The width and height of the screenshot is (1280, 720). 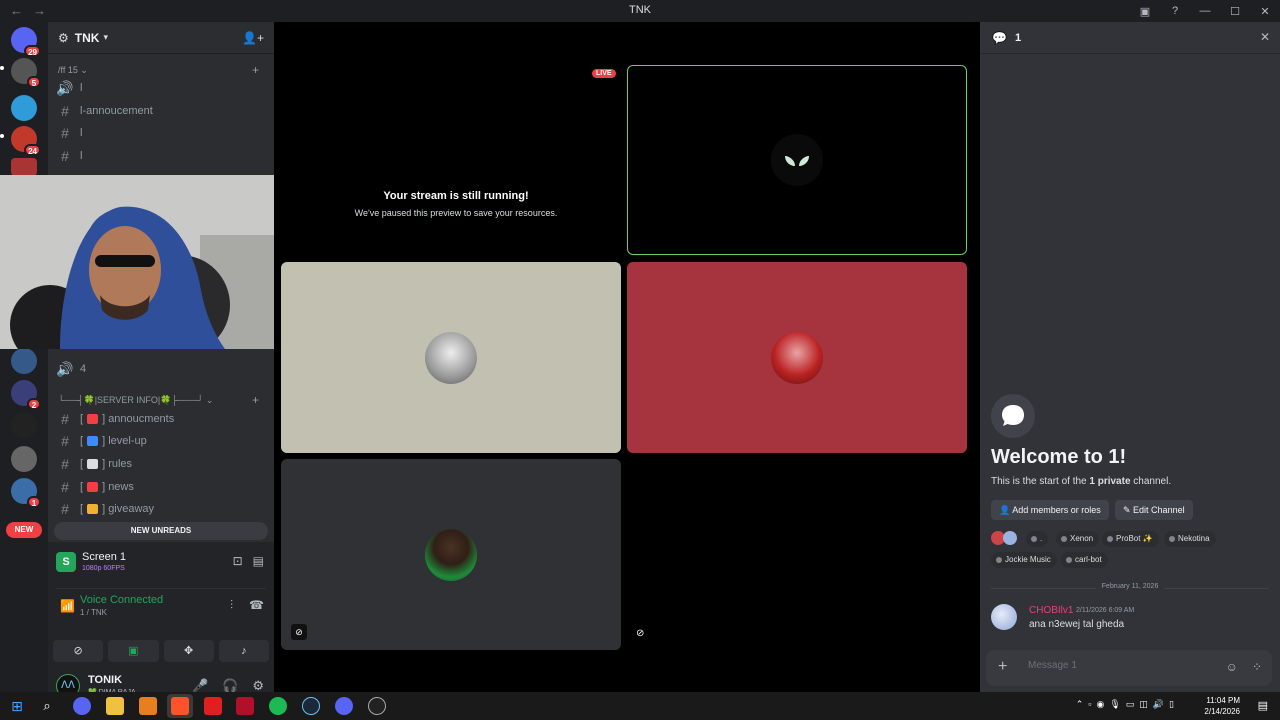 What do you see at coordinates (238, 561) in the screenshot?
I see `stop-stream-icon: ⊡` at bounding box center [238, 561].